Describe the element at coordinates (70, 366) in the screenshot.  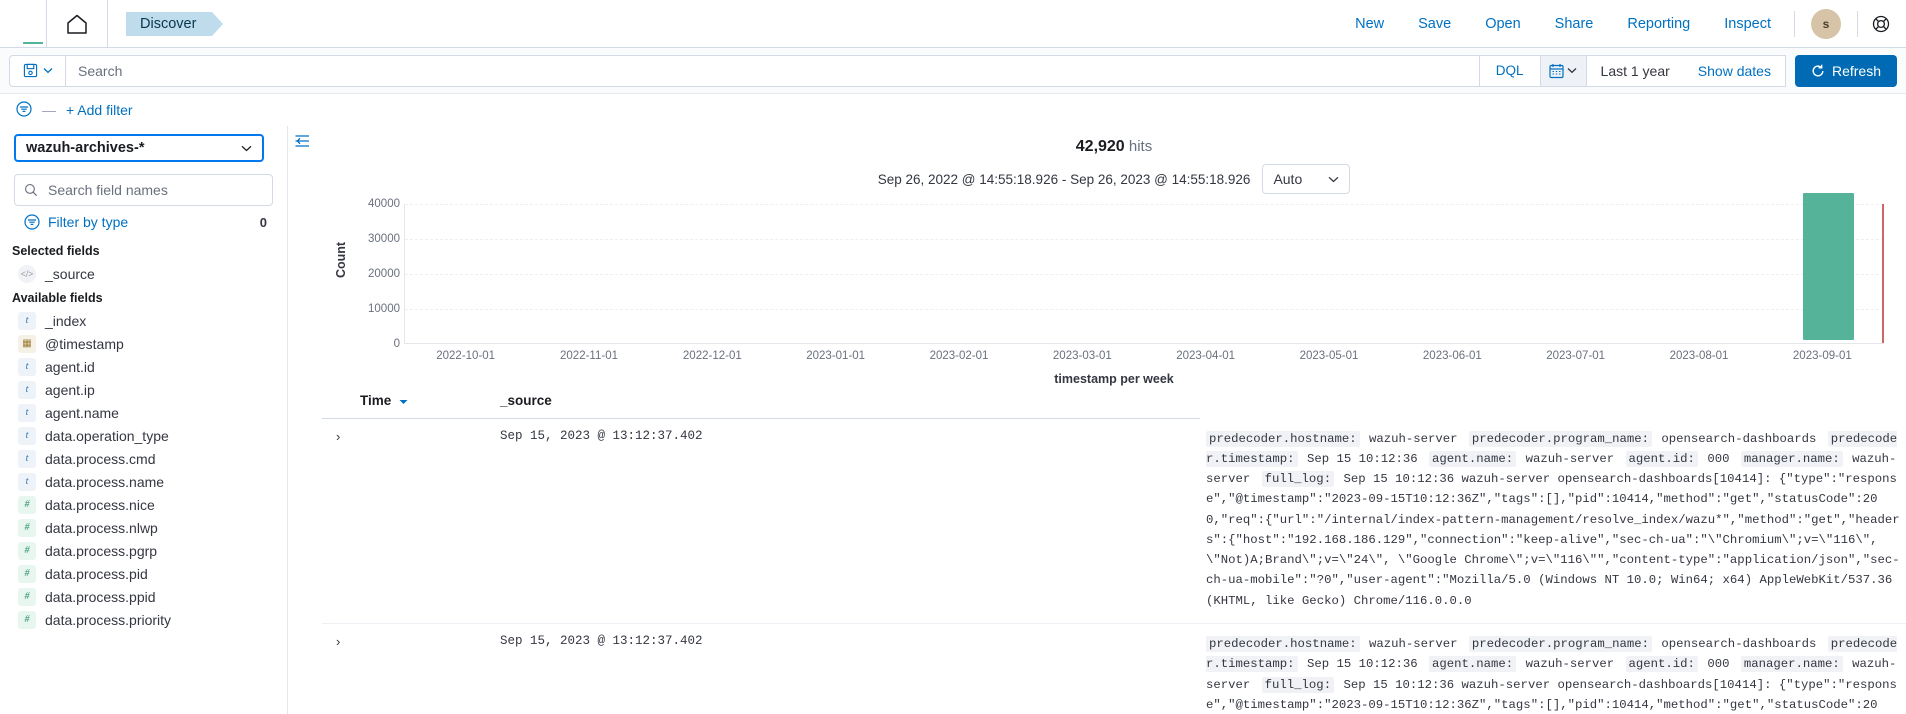
I see `field-label: agent.id` at that location.